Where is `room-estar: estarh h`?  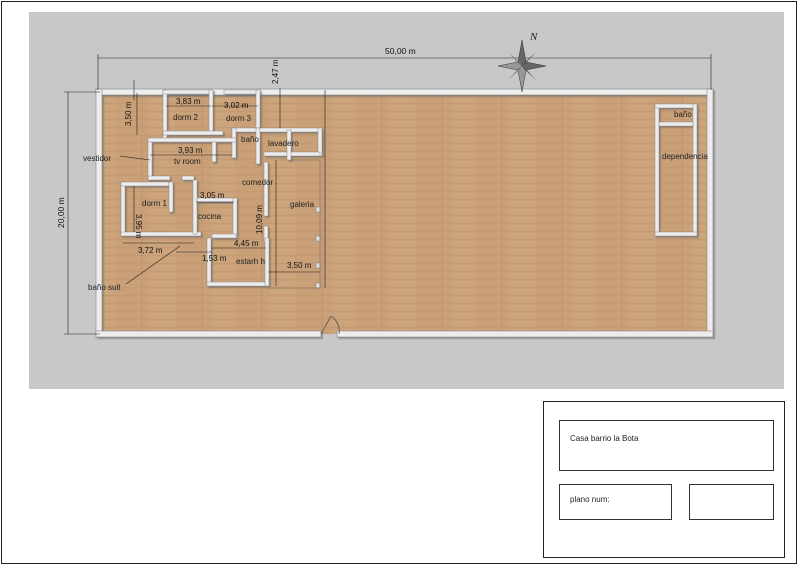 room-estar: estarh h is located at coordinates (250, 261).